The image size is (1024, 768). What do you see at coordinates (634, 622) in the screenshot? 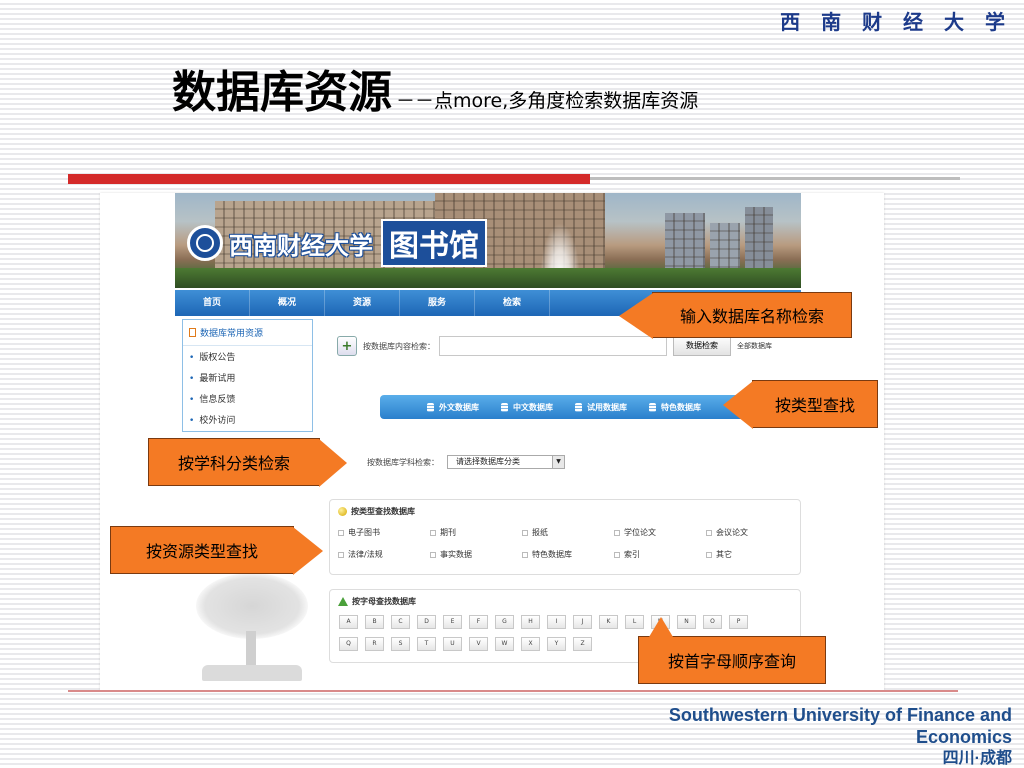
I see `letter-button-l: L` at bounding box center [634, 622].